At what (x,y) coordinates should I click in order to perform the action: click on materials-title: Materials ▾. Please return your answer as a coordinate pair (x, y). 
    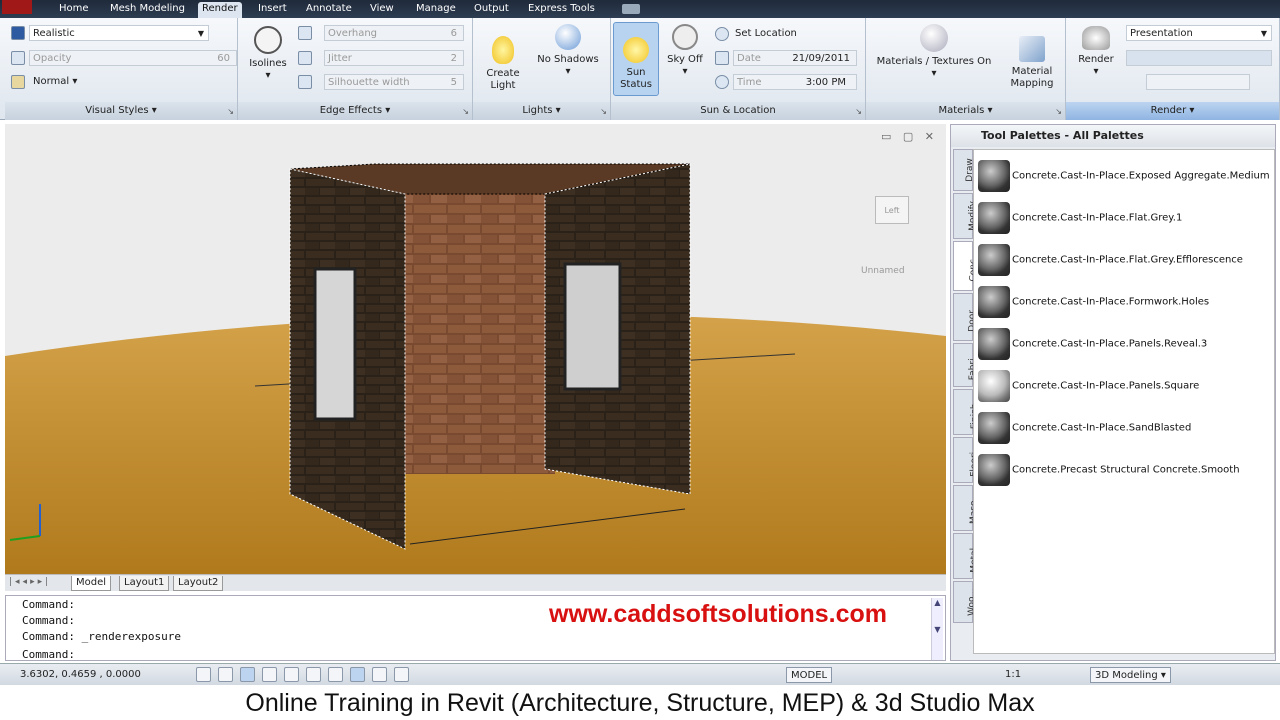
    Looking at the image, I should click on (965, 111).